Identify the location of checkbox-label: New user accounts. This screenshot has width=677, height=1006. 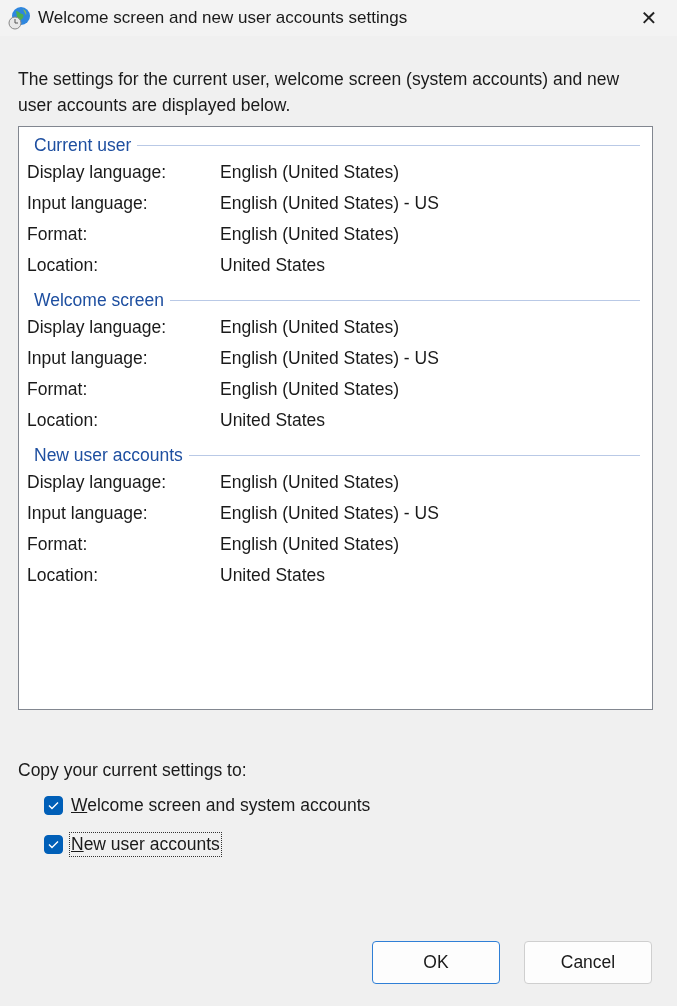
(145, 844).